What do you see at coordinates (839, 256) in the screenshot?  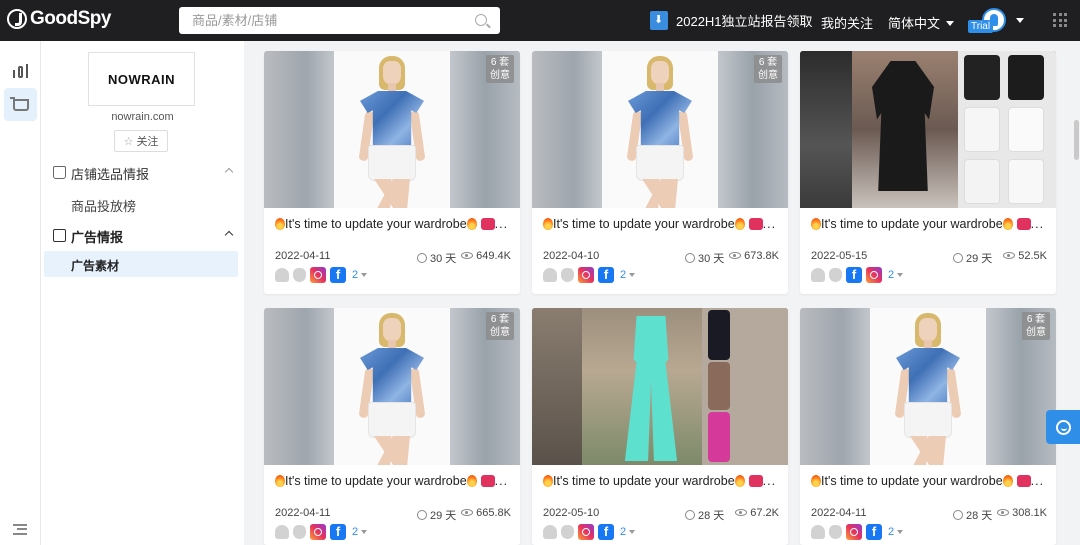 I see `ad-date: 2022-05-15` at bounding box center [839, 256].